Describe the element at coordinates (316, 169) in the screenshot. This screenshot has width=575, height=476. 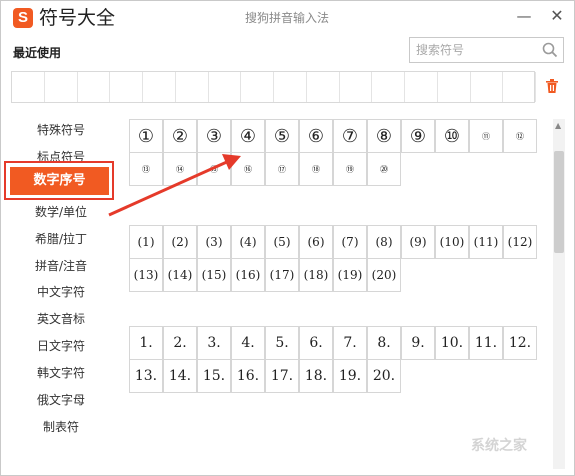
I see `symbol-cell: ⑱` at that location.